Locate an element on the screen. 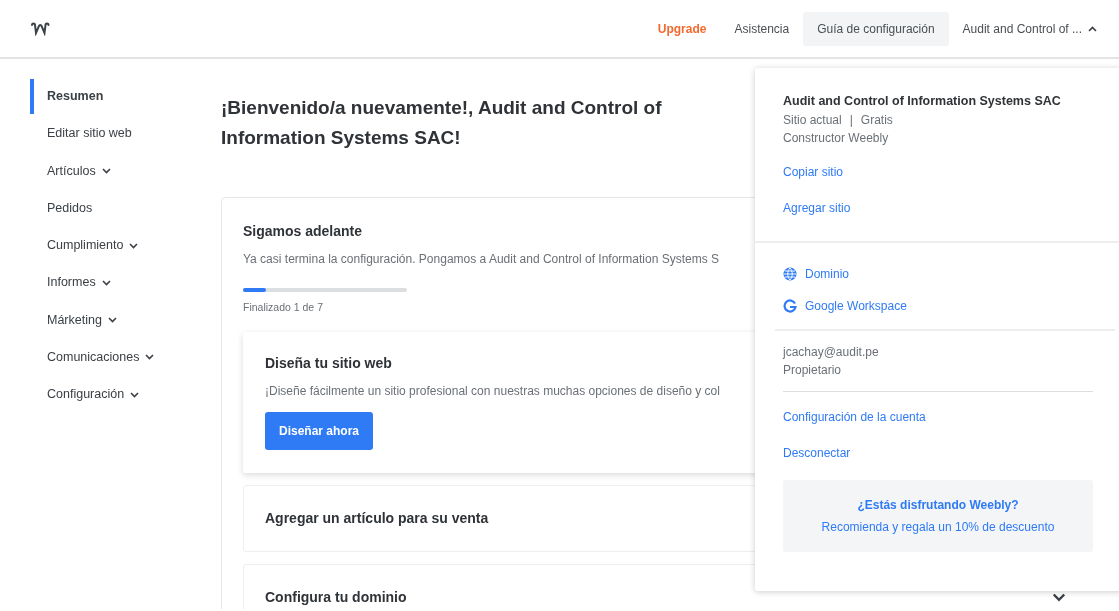 This screenshot has width=1119, height=611. nav-link: Guía de configuración is located at coordinates (876, 28).